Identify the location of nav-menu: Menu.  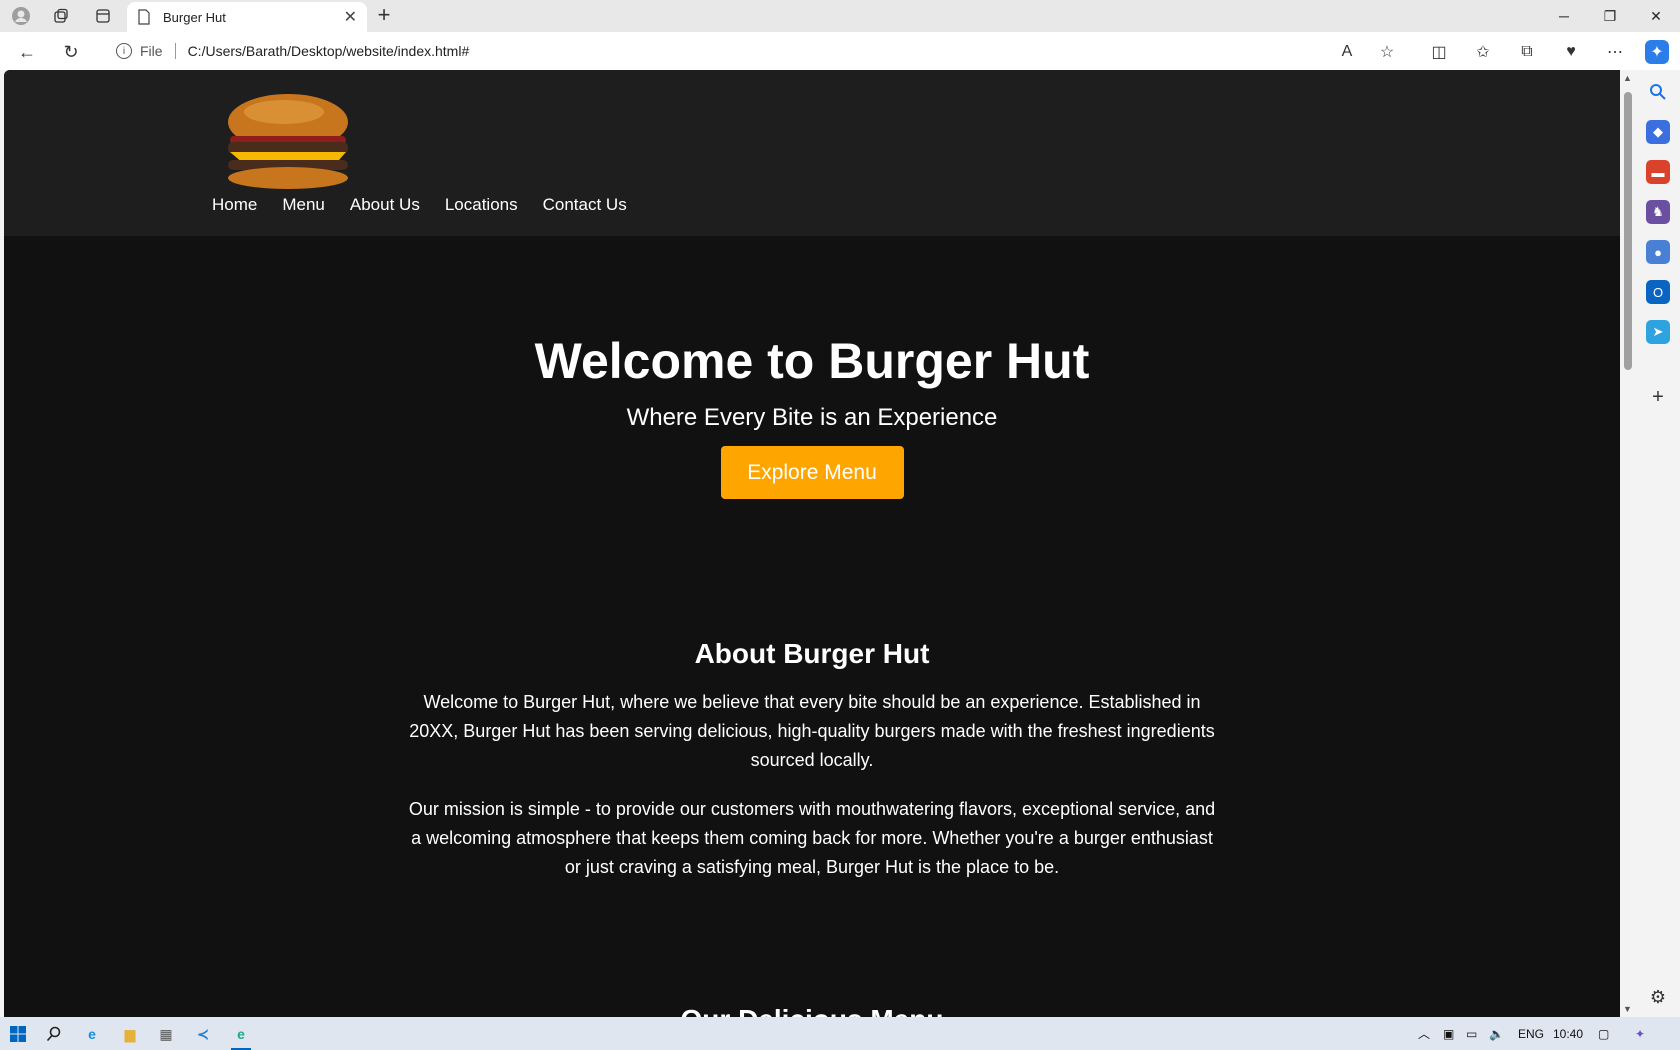
(303, 205).